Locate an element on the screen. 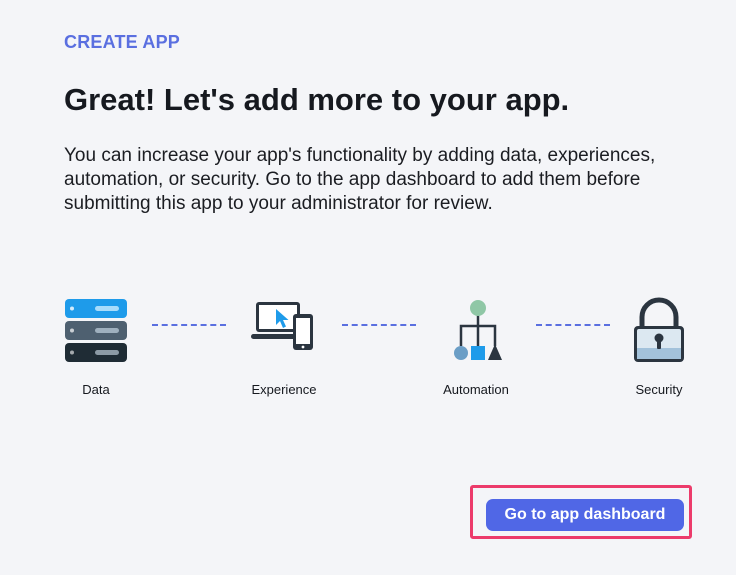 The width and height of the screenshot is (736, 575). step-label-automation: Automation is located at coordinates (476, 389).